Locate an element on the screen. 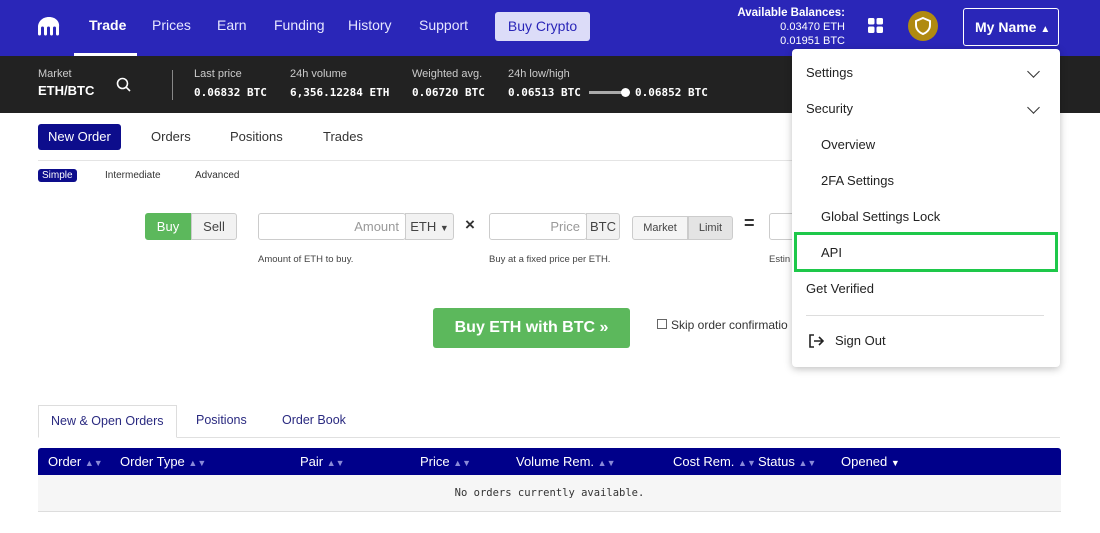 The image size is (1100, 533). last-price-label: Last price is located at coordinates (218, 74).